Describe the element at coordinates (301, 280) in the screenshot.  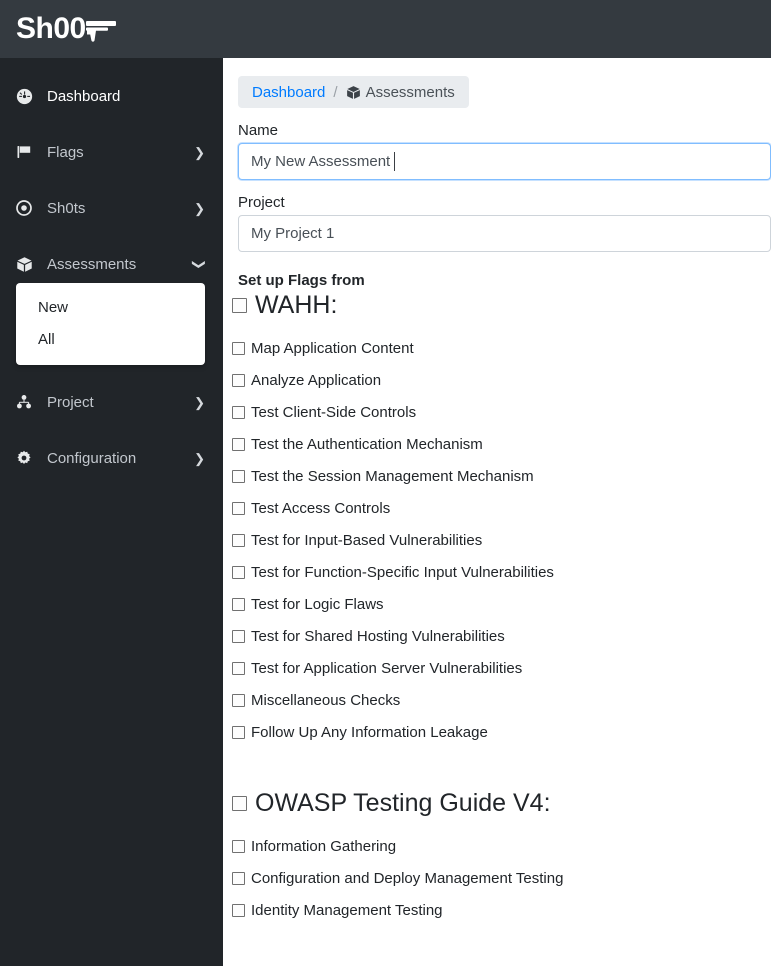
I see `setup-flags-title: Set up Flags from` at that location.